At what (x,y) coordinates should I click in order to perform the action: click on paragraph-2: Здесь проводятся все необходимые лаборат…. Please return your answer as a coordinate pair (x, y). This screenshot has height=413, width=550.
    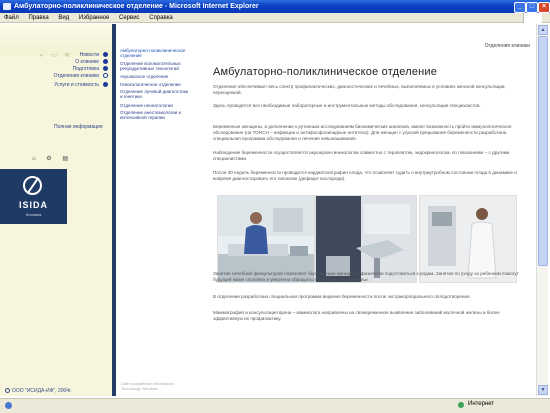
    Looking at the image, I should click on (347, 105).